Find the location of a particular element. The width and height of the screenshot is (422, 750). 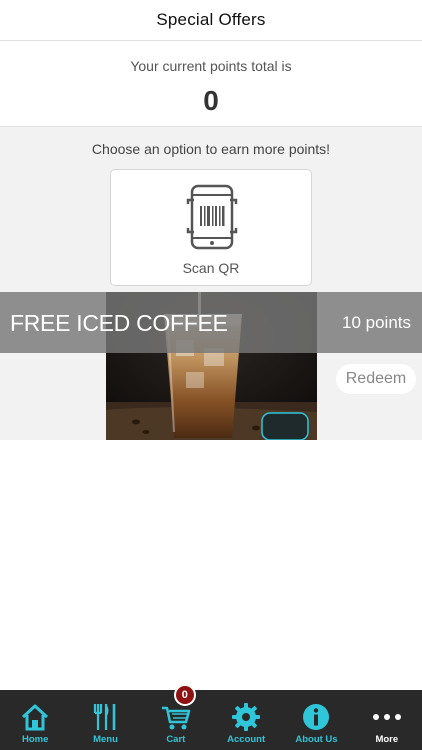

scan-qr-button: Scan QR is located at coordinates (211, 227).